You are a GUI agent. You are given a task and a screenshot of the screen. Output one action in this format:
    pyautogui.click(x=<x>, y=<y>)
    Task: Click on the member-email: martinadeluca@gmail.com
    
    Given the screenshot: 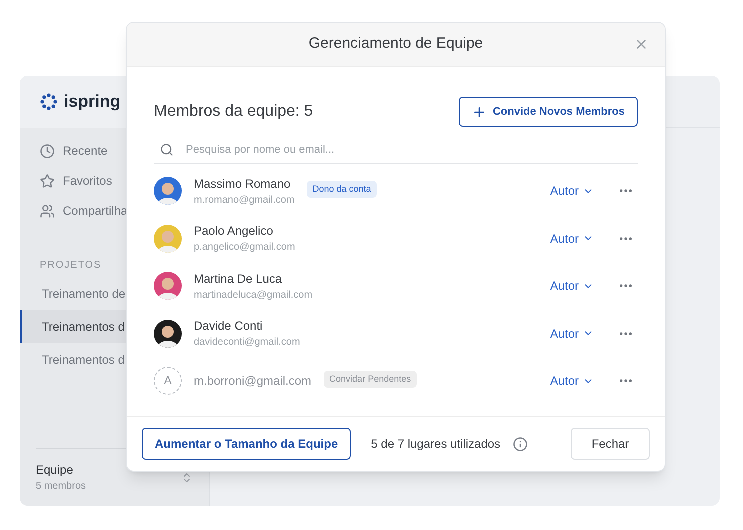 What is the action you would take?
    pyautogui.click(x=253, y=295)
    